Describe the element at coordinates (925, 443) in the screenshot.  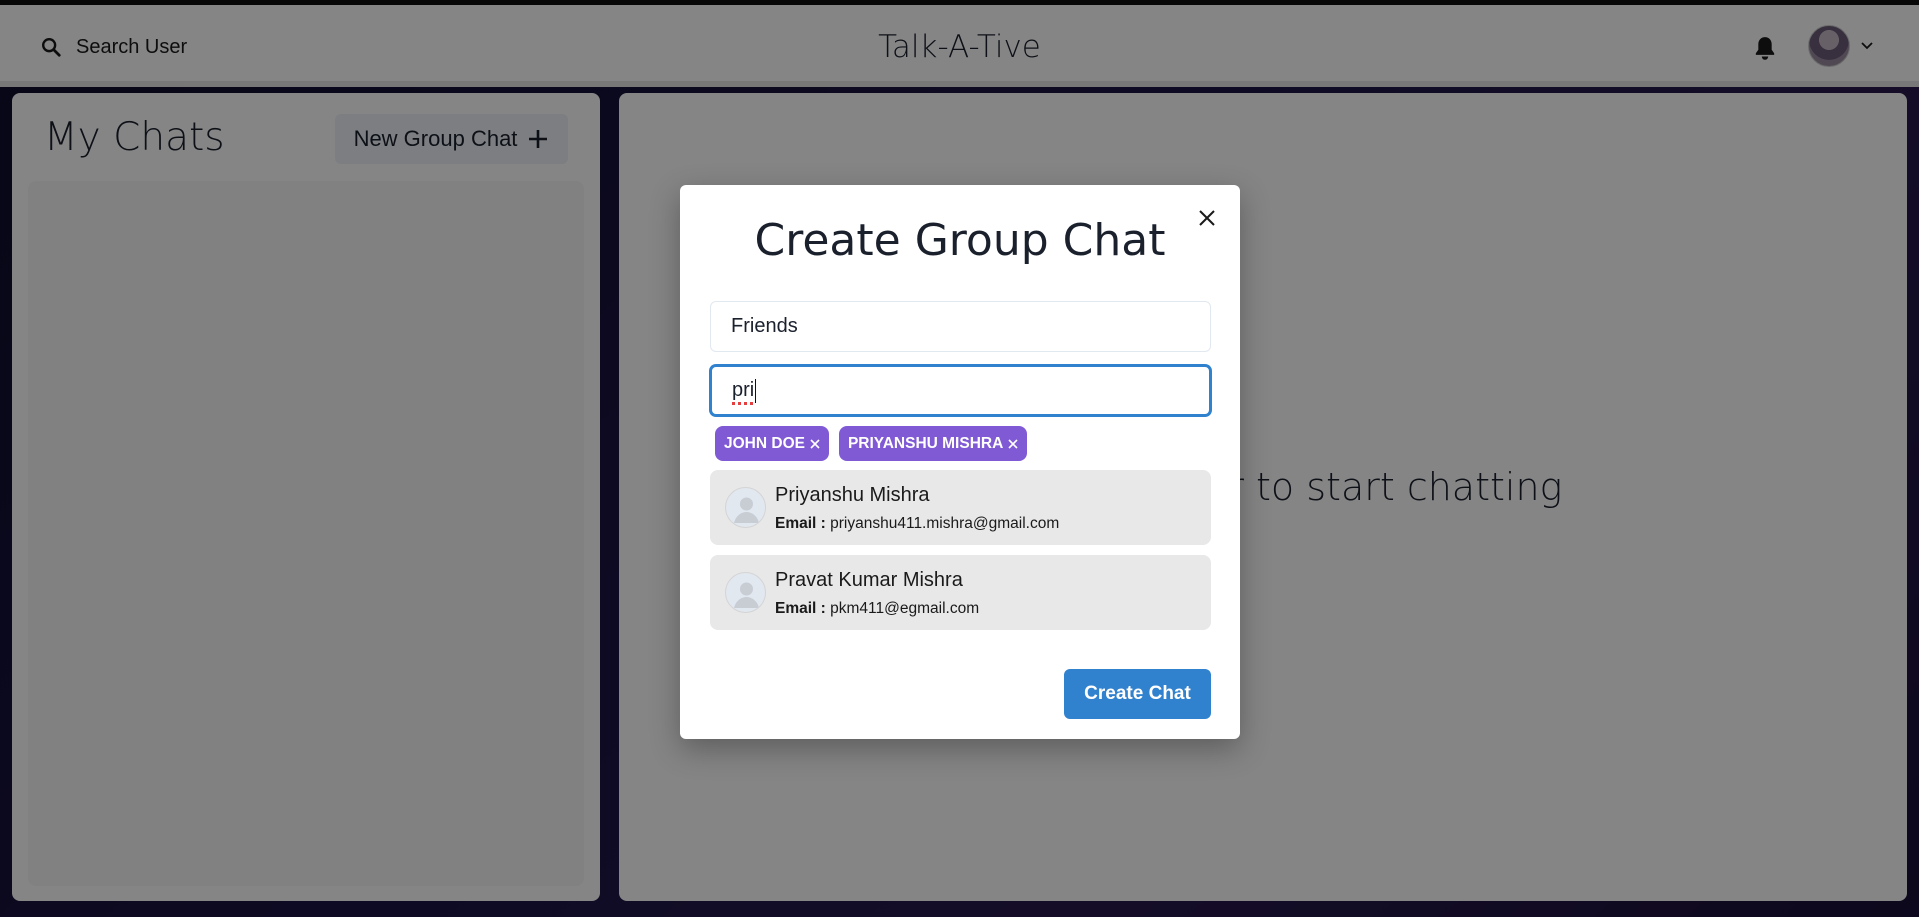
I see `user-tag-label: PRIYANSHU MISHRA` at that location.